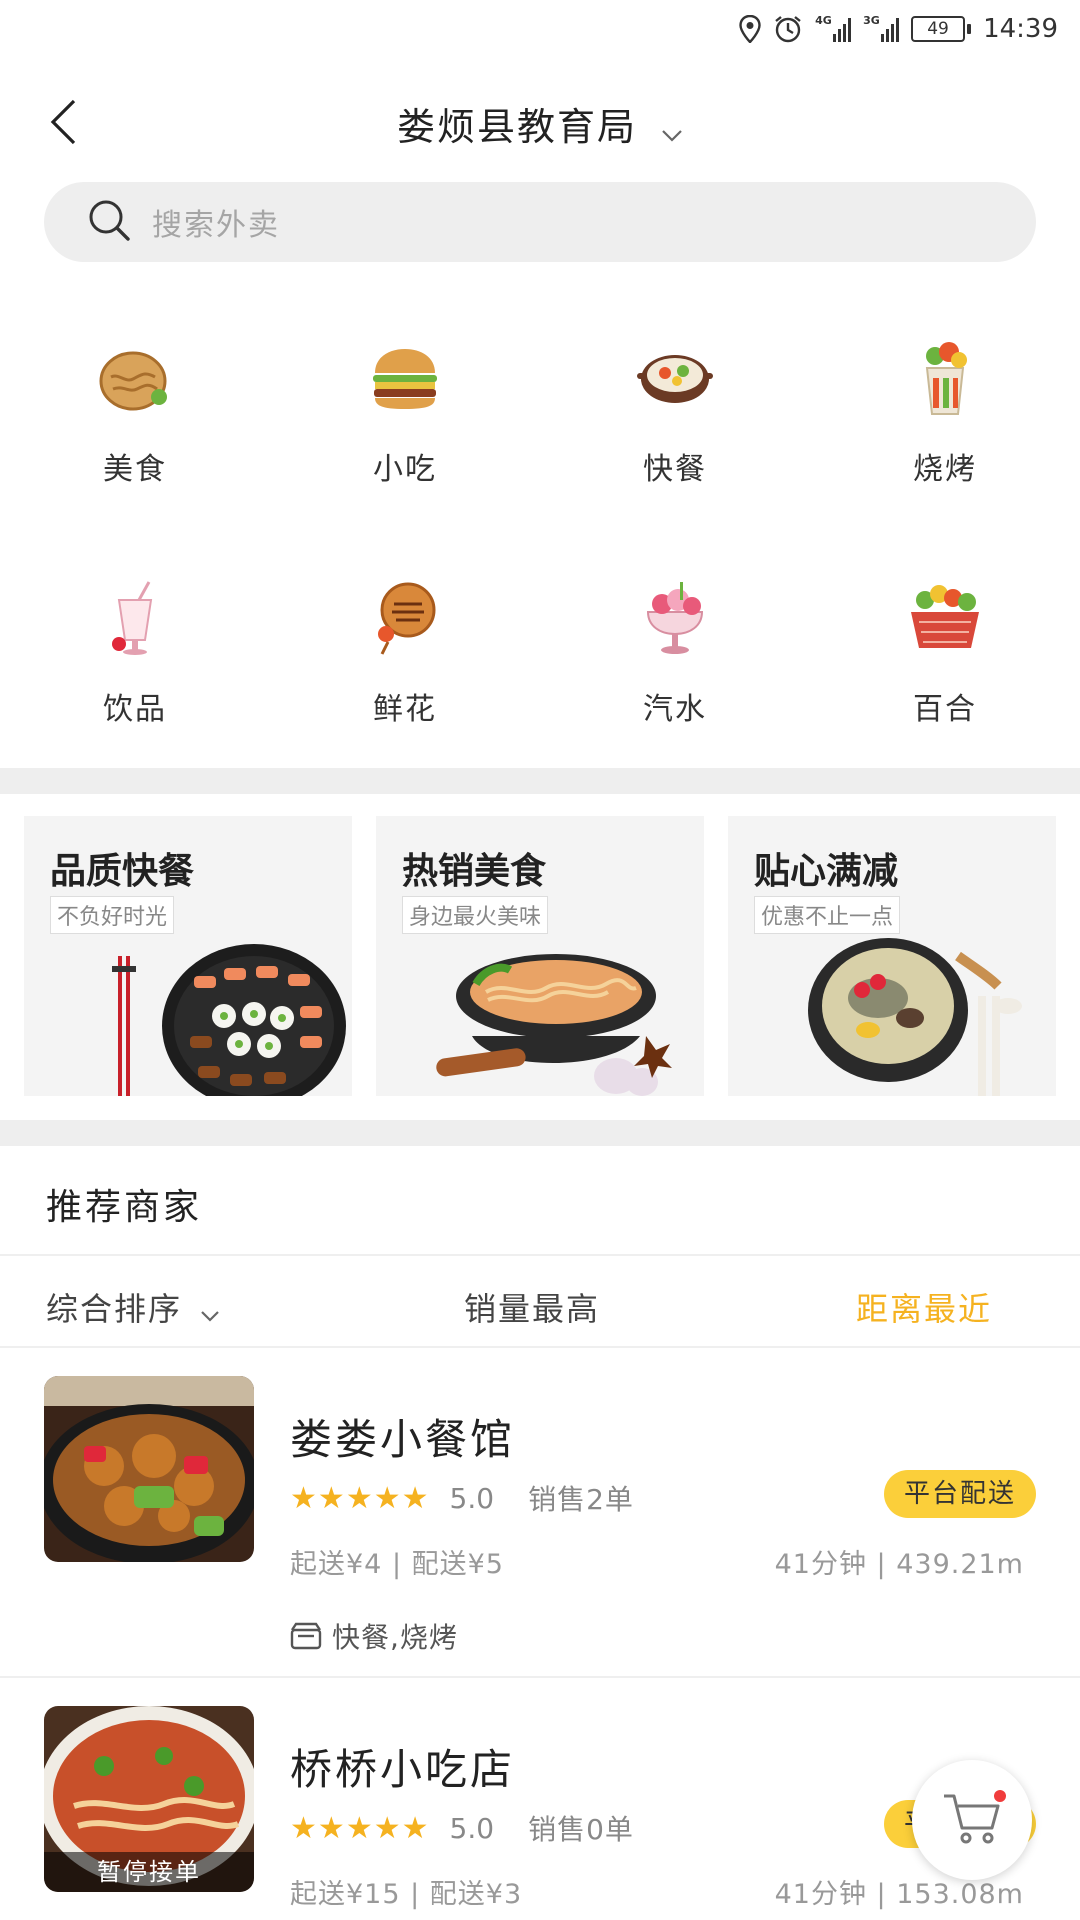 The width and height of the screenshot is (1080, 1920). What do you see at coordinates (959, 1494) in the screenshot?
I see `delivery-badge: 平台配送` at bounding box center [959, 1494].